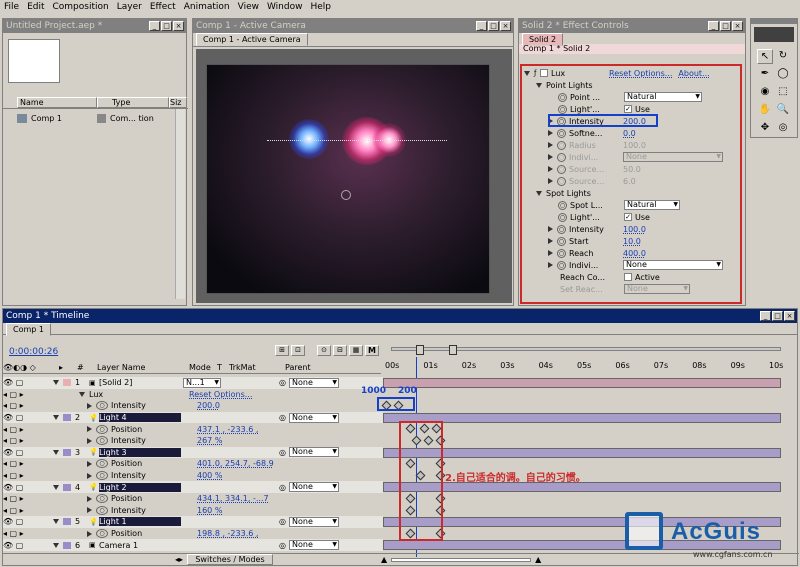 The height and width of the screenshot is (567, 800). What do you see at coordinates (242, 498) in the screenshot?
I see `property-value: 434.1, 334.1, -...7` at bounding box center [242, 498].